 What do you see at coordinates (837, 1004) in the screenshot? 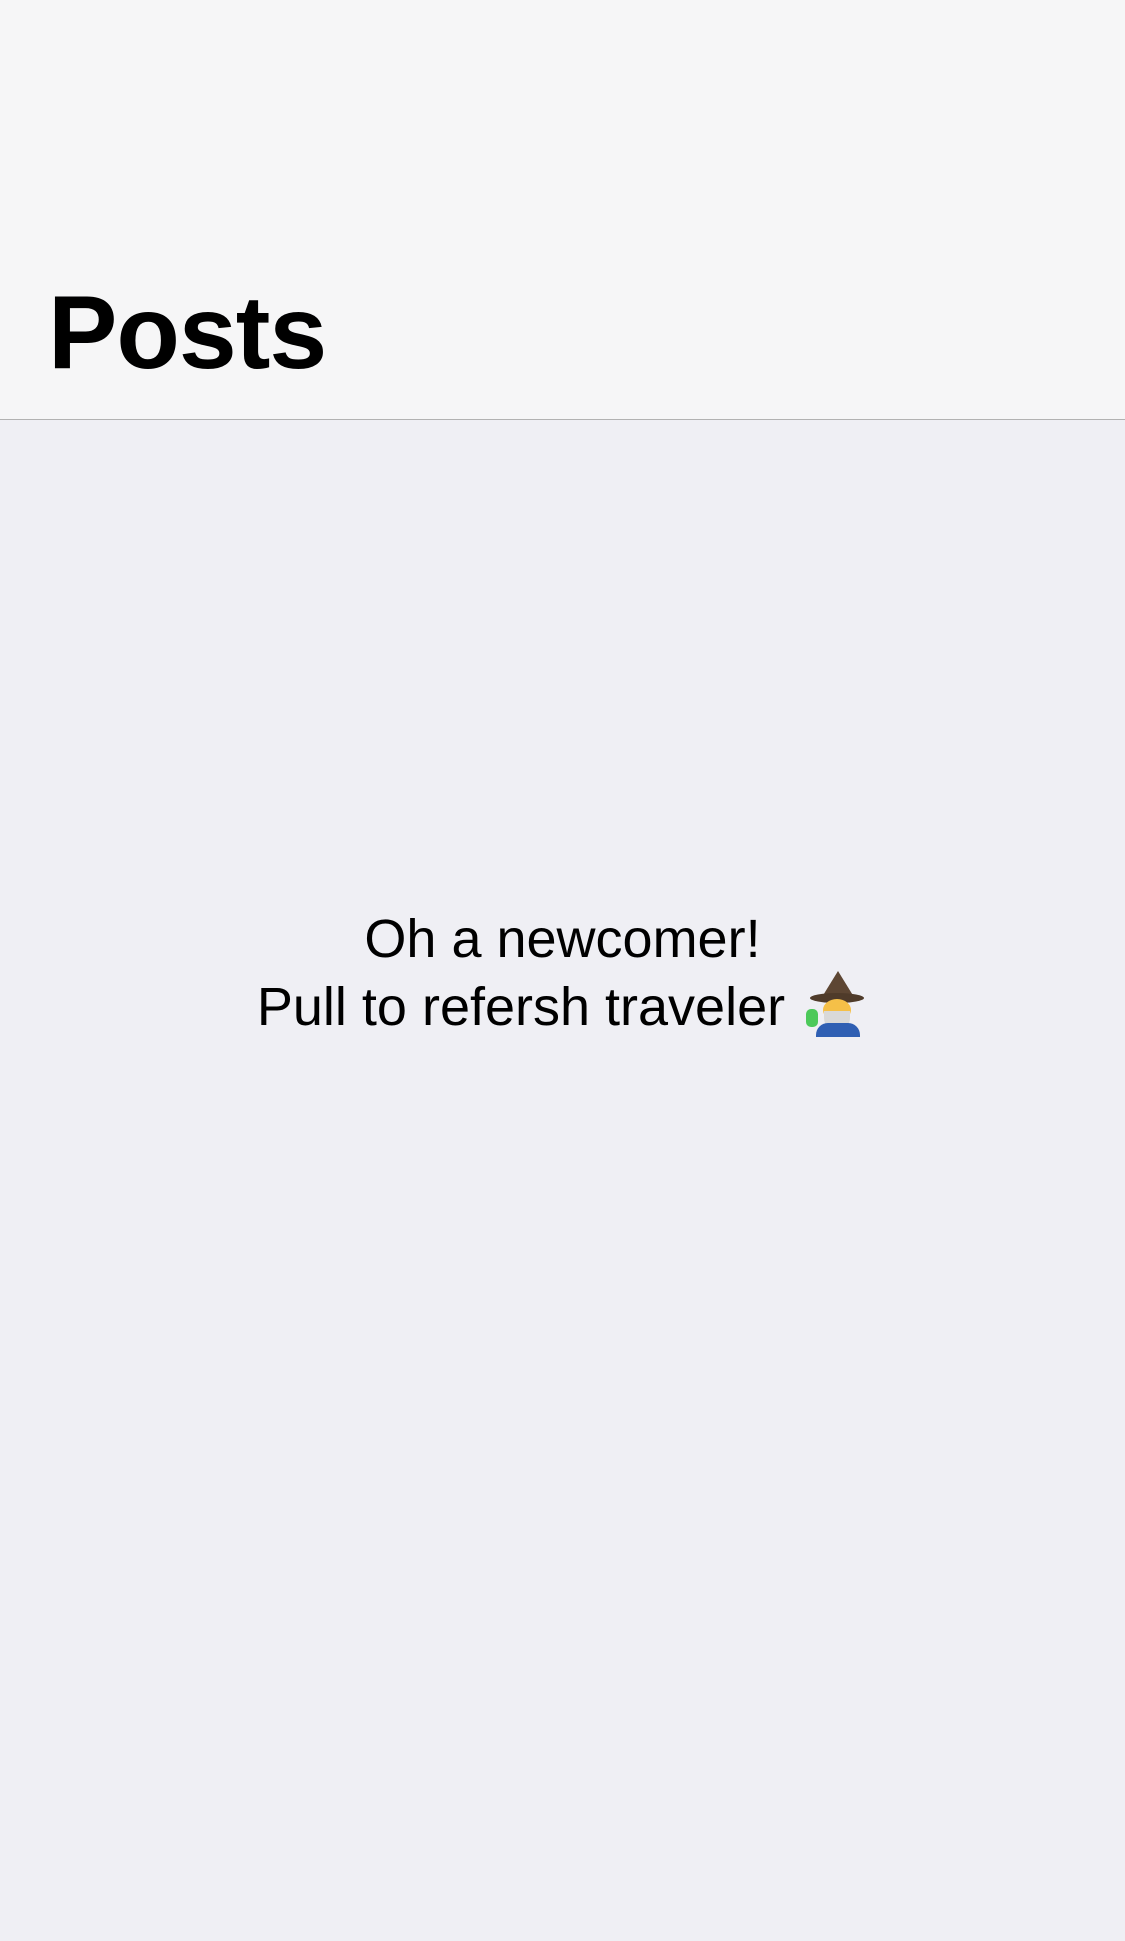
I see `wizard-icon` at bounding box center [837, 1004].